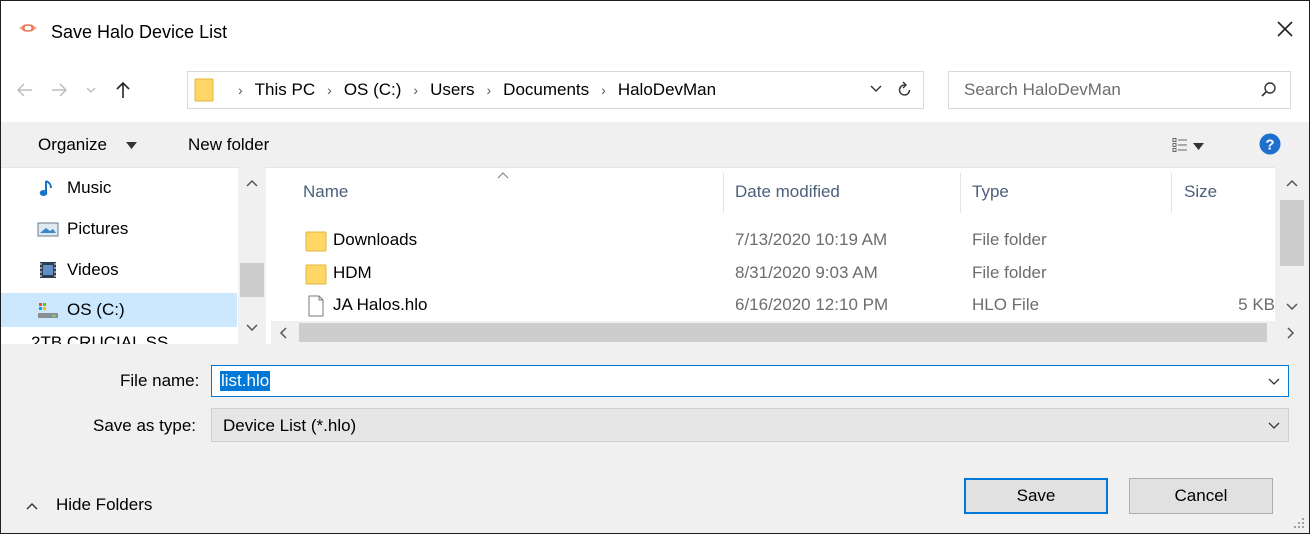 This screenshot has width=1310, height=534. I want to click on file-size: 5 KB, so click(1256, 304).